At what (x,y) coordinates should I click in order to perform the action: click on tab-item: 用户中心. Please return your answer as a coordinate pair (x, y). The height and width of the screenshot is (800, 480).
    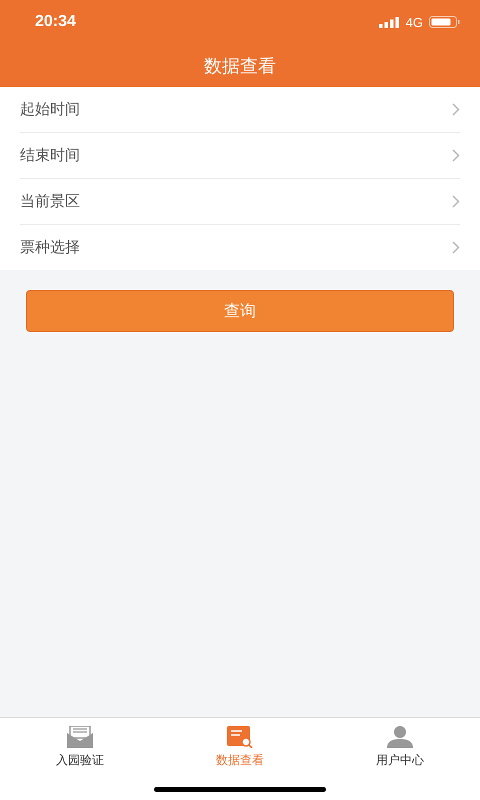
    Looking at the image, I should click on (400, 743).